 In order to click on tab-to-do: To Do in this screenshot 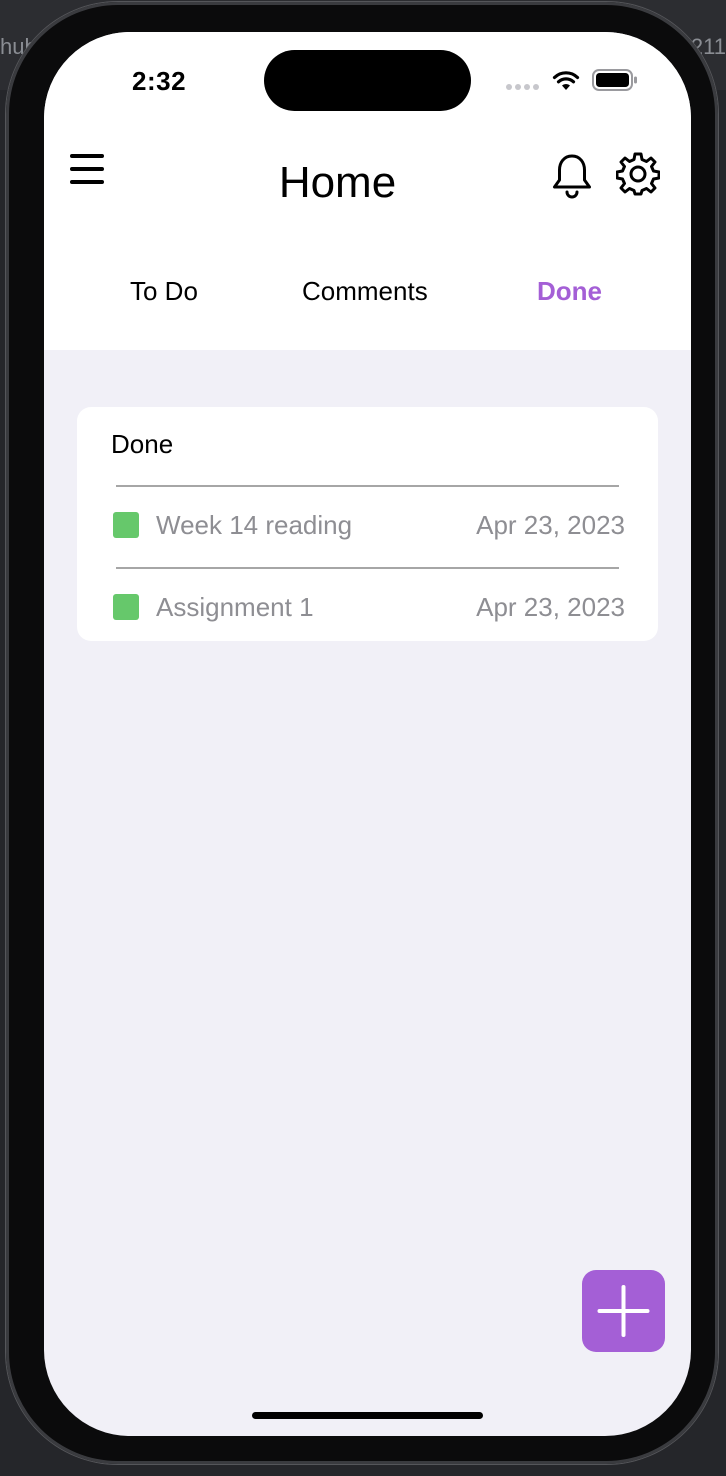, I will do `click(164, 291)`.